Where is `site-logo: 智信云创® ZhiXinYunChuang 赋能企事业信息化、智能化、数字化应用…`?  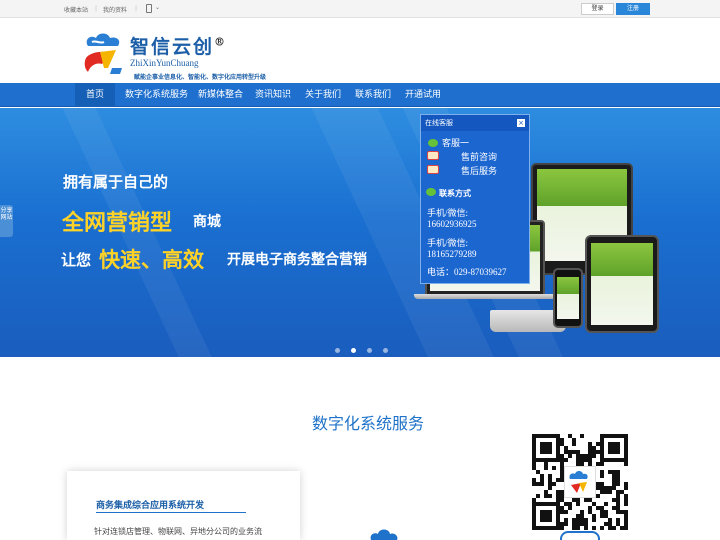
site-logo: 智信云创® ZhiXinYunChuang 赋能企事业信息化、智能化、数字化应用… is located at coordinates (202, 56).